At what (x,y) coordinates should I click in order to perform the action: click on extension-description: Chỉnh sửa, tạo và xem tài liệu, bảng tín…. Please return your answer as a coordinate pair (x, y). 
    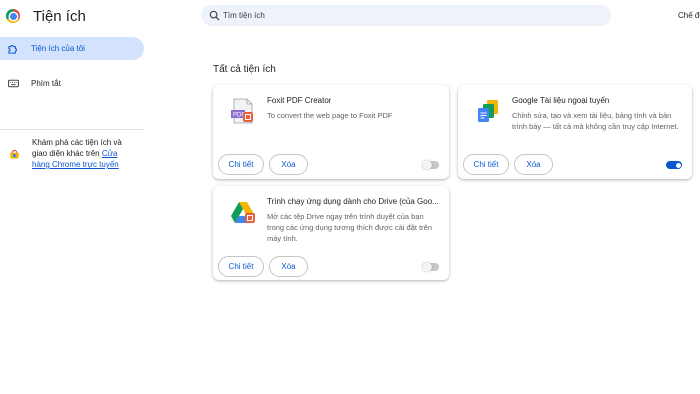
    Looking at the image, I should click on (595, 121).